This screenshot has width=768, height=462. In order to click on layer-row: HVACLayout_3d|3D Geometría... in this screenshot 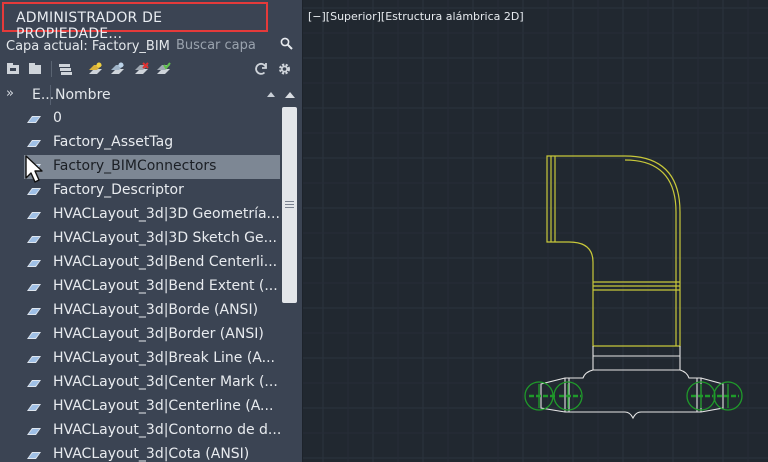, I will do `click(152, 215)`.